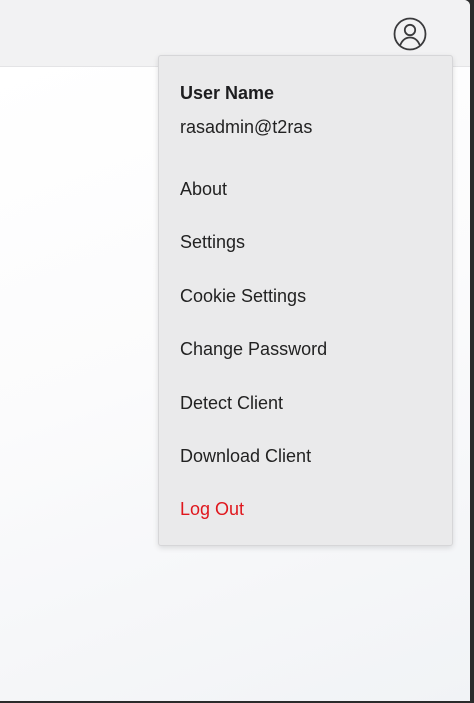  I want to click on user-account-button, so click(410, 34).